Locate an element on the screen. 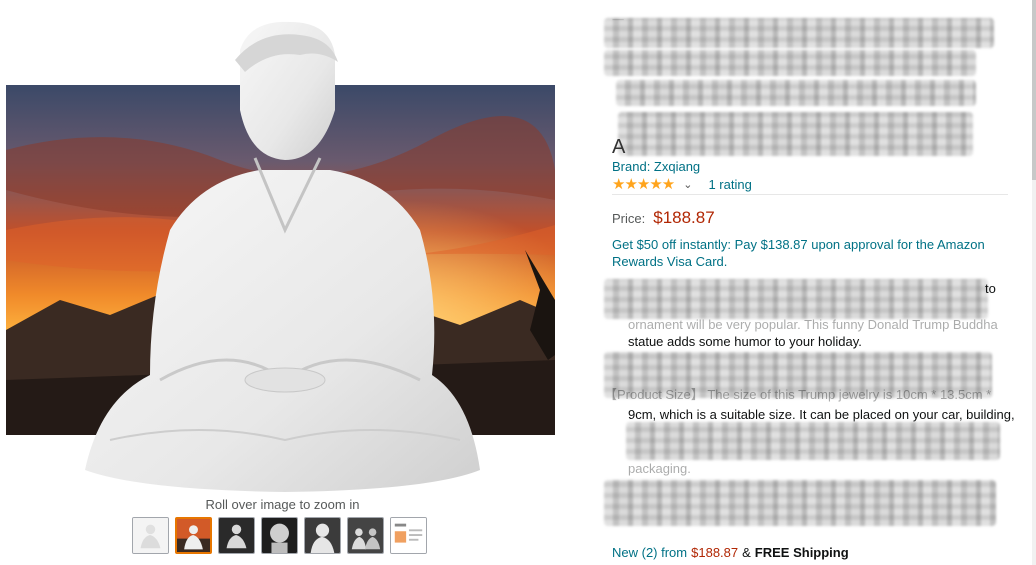  chevron-down-icon: ⌄ is located at coordinates (687, 184).